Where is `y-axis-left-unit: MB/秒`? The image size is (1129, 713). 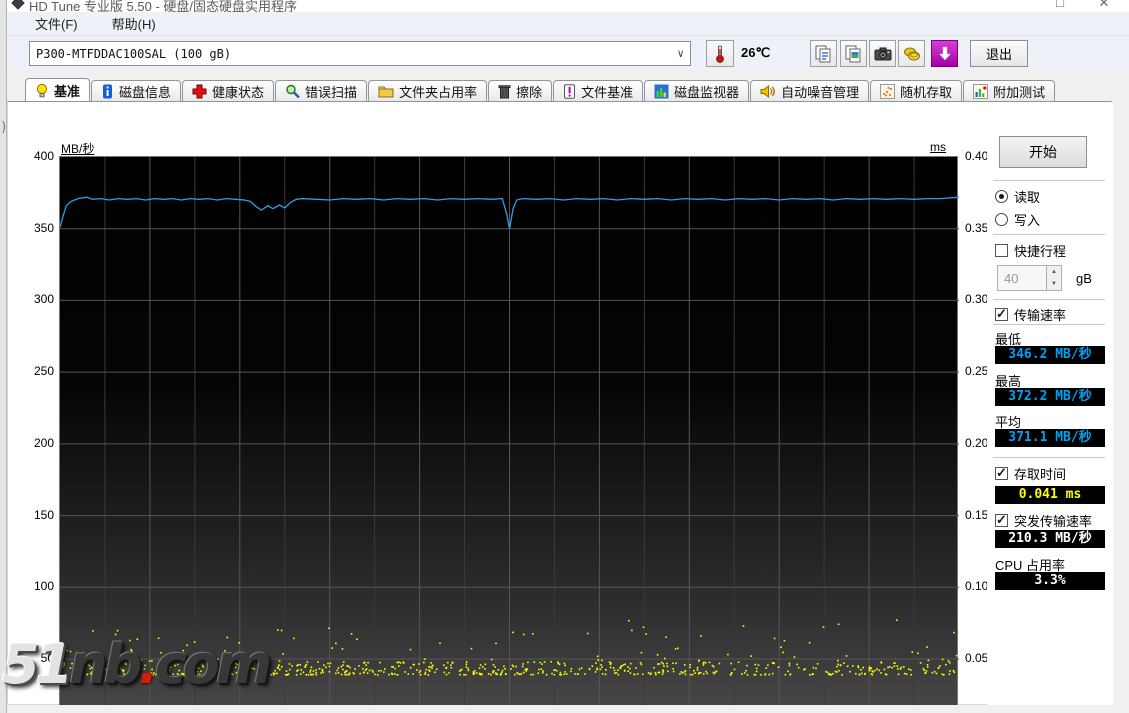
y-axis-left-unit: MB/秒 is located at coordinates (78, 149).